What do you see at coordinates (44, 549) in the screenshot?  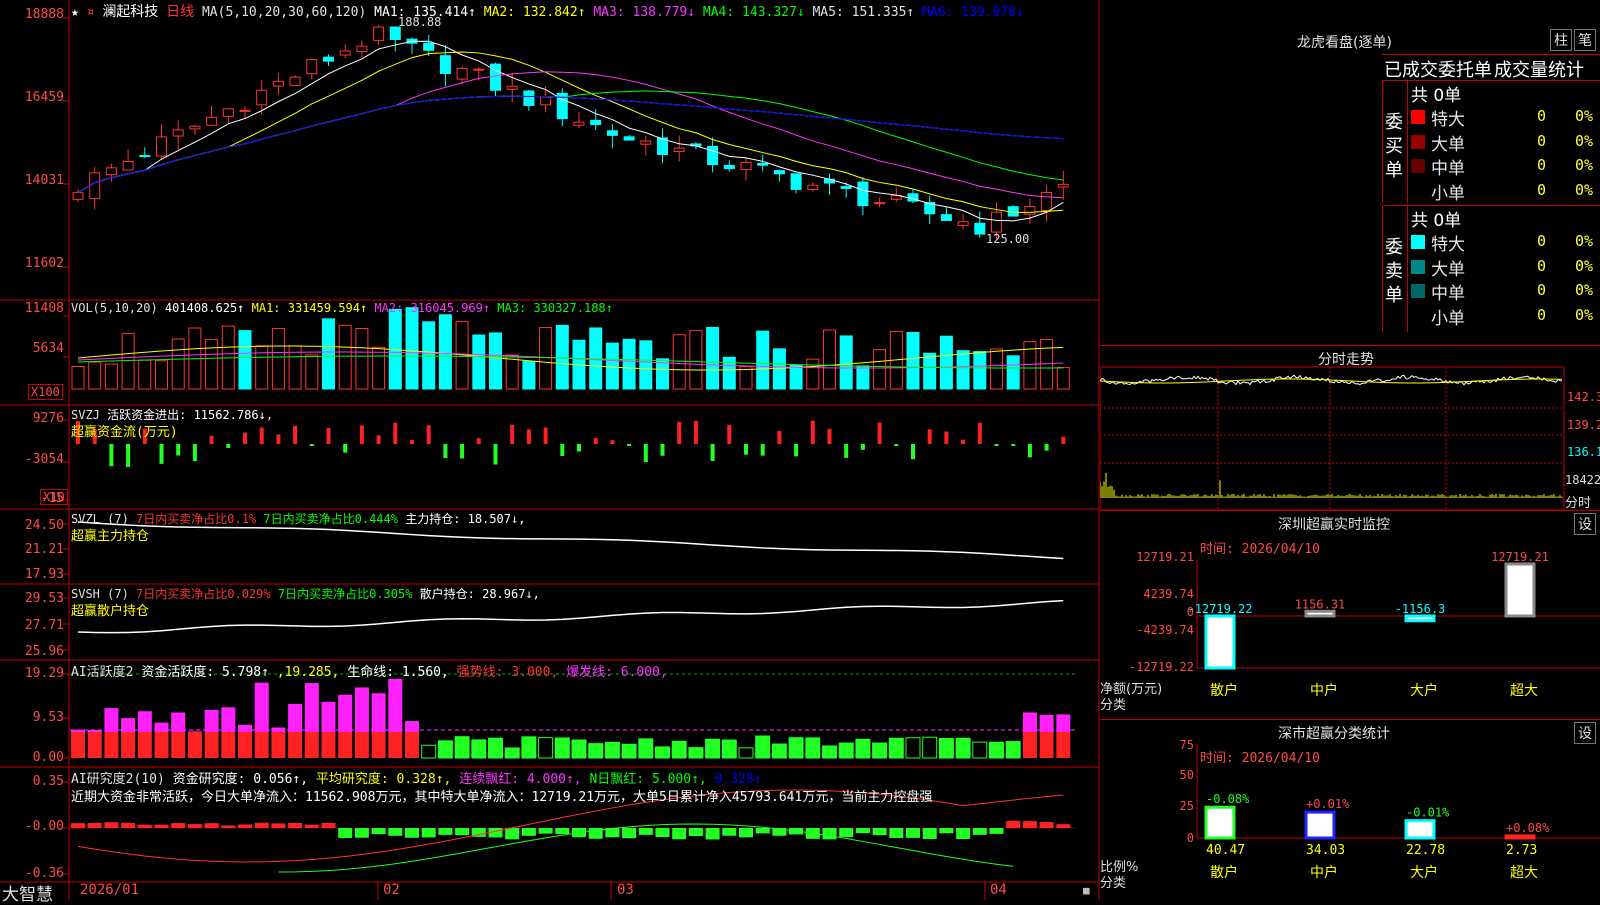 I see `svzl-y-tick: 21.21` at bounding box center [44, 549].